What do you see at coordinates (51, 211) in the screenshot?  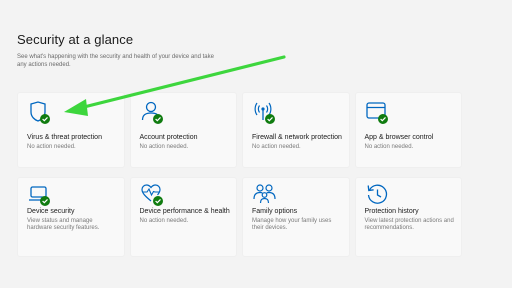 I see `tile-label: Device security` at bounding box center [51, 211].